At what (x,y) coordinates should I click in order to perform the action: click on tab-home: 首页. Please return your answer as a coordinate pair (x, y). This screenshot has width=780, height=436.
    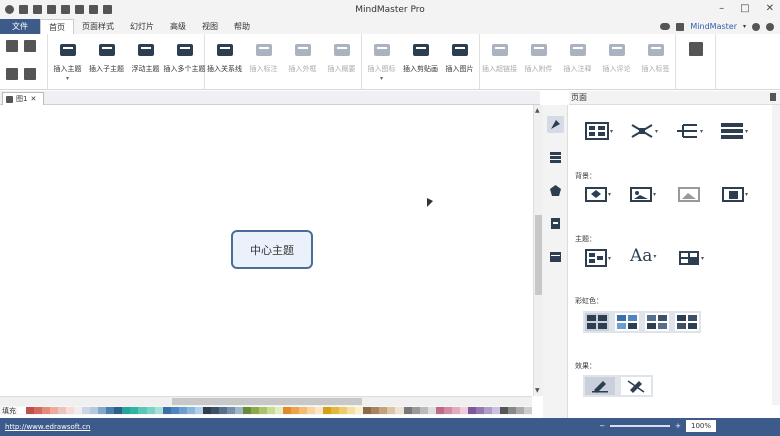
    Looking at the image, I should click on (57, 26).